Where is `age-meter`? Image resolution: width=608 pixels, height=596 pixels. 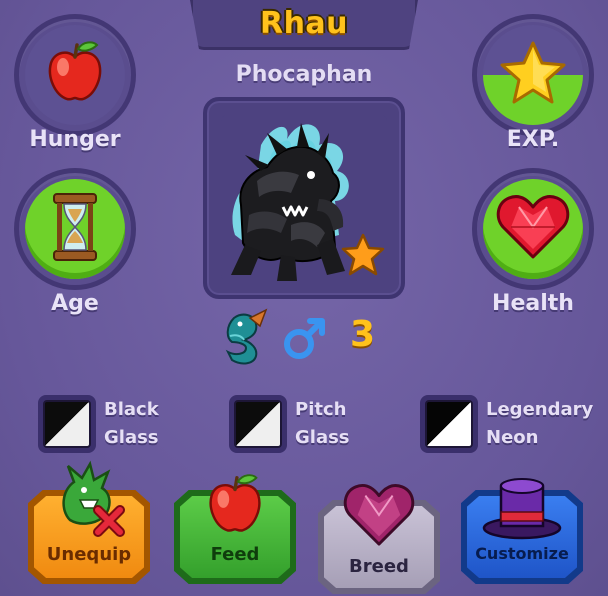 age-meter is located at coordinates (75, 229).